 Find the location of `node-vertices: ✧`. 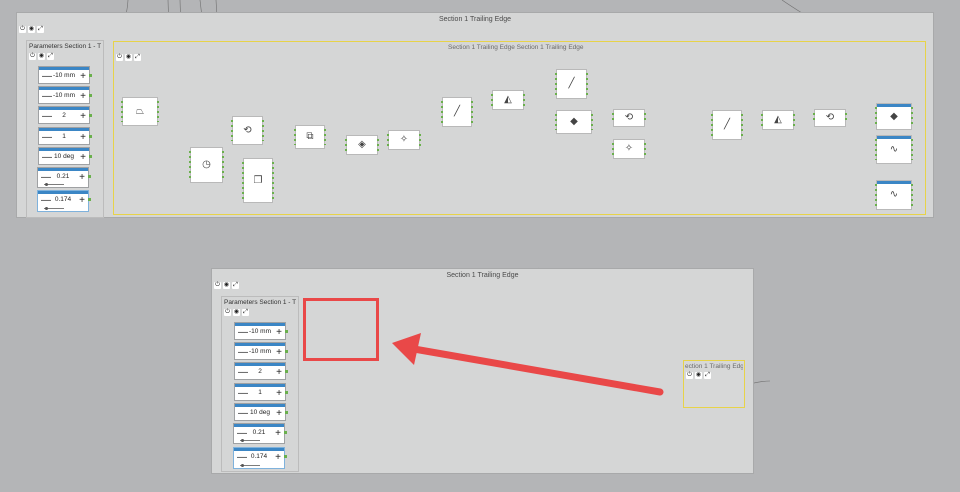

node-vertices: ✧ is located at coordinates (404, 140).